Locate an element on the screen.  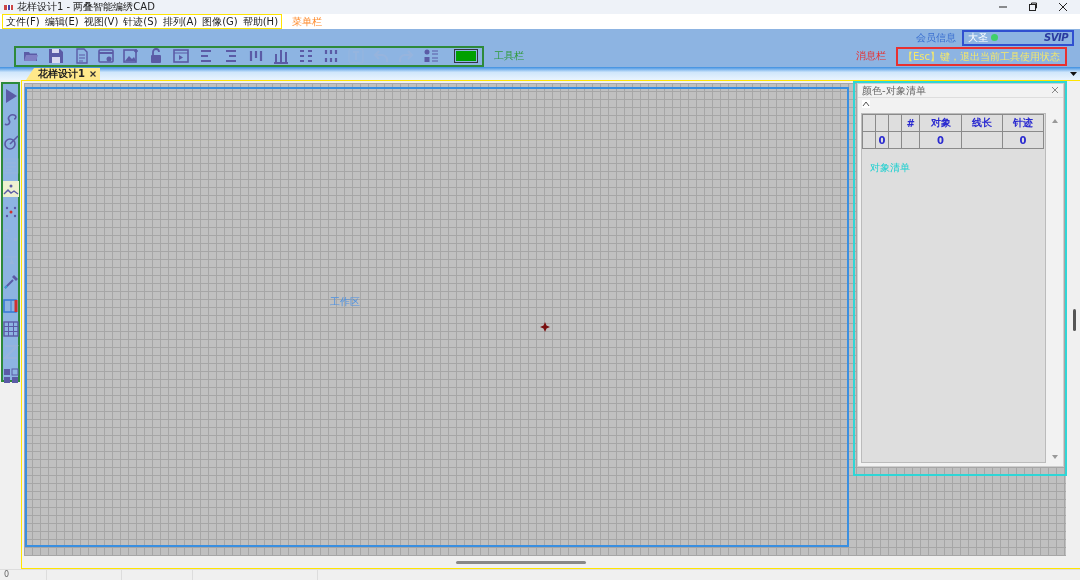
align-right-icon is located at coordinates (231, 56).